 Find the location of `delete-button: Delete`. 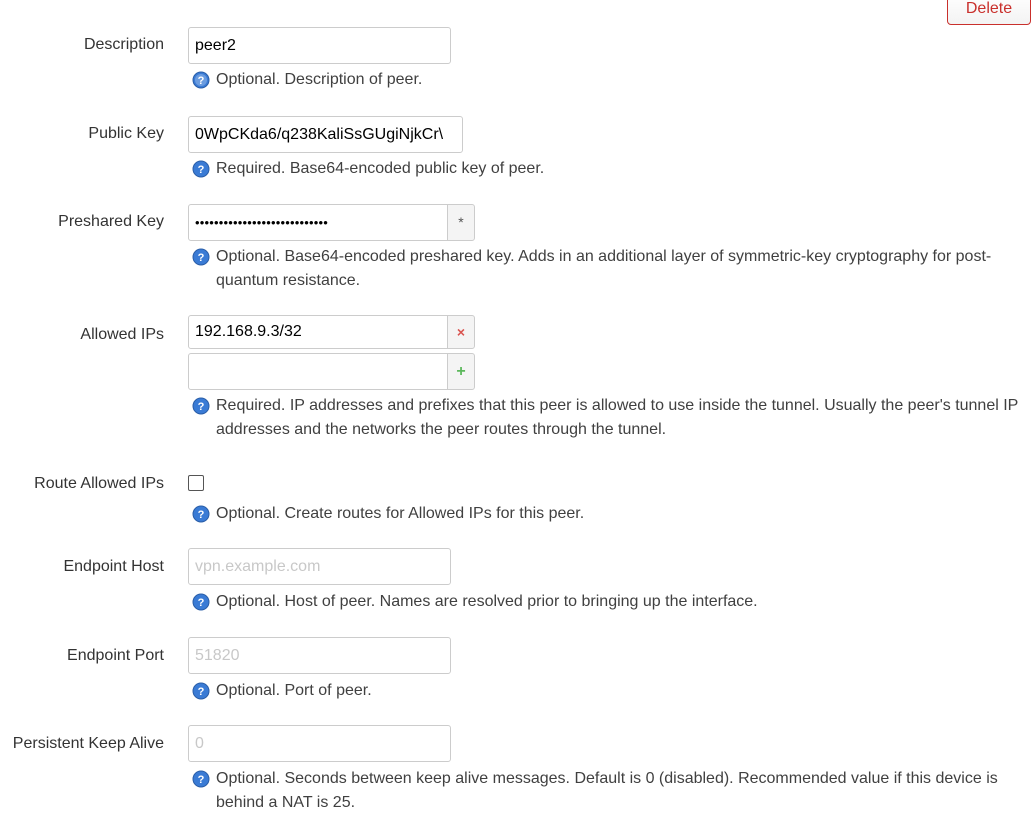

delete-button: Delete is located at coordinates (989, 12).